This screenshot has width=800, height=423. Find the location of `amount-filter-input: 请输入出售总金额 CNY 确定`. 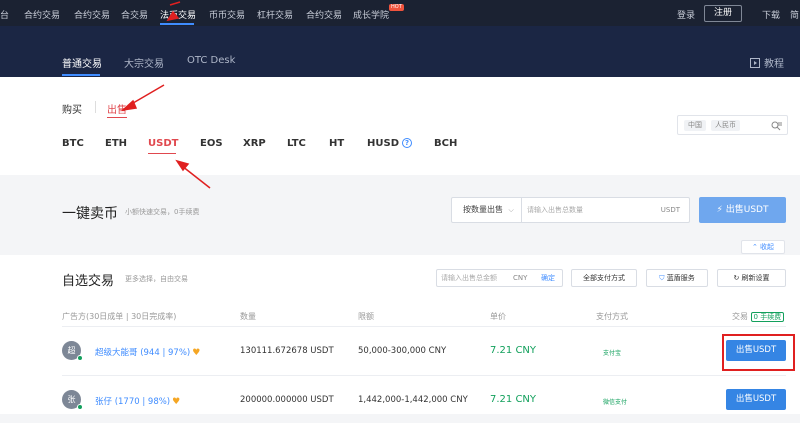

amount-filter-input: 请输入出售总金额 CNY 确定 is located at coordinates (499, 278).